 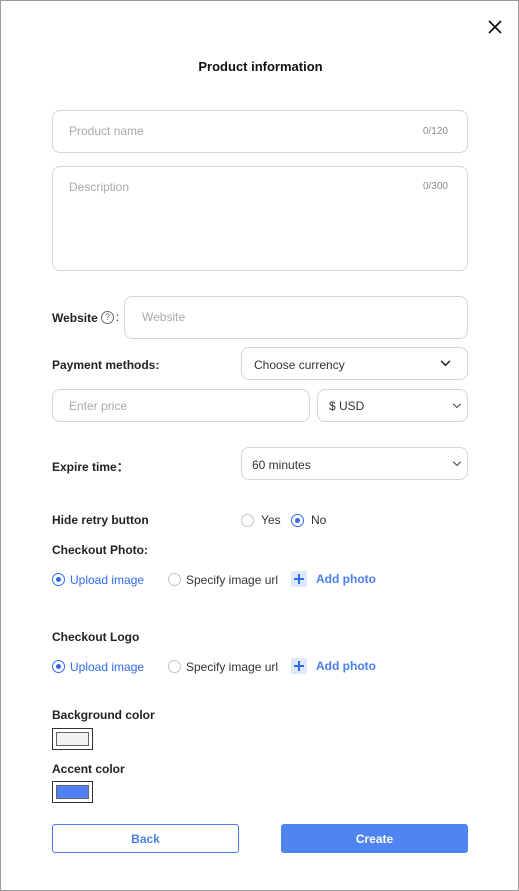 I want to click on checkout-logo-upload-radio, so click(x=58, y=666).